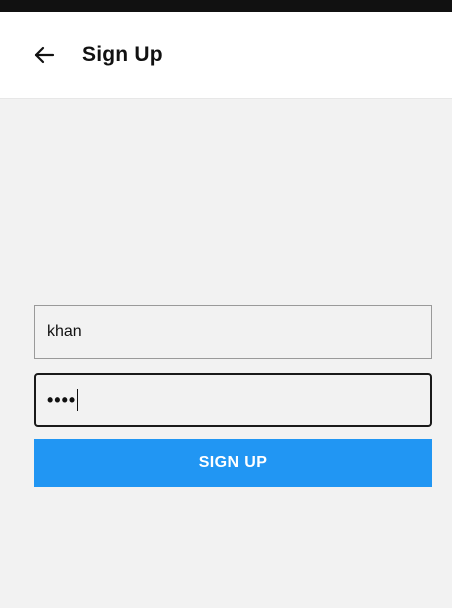  What do you see at coordinates (122, 54) in the screenshot?
I see `page-title: Sign Up` at bounding box center [122, 54].